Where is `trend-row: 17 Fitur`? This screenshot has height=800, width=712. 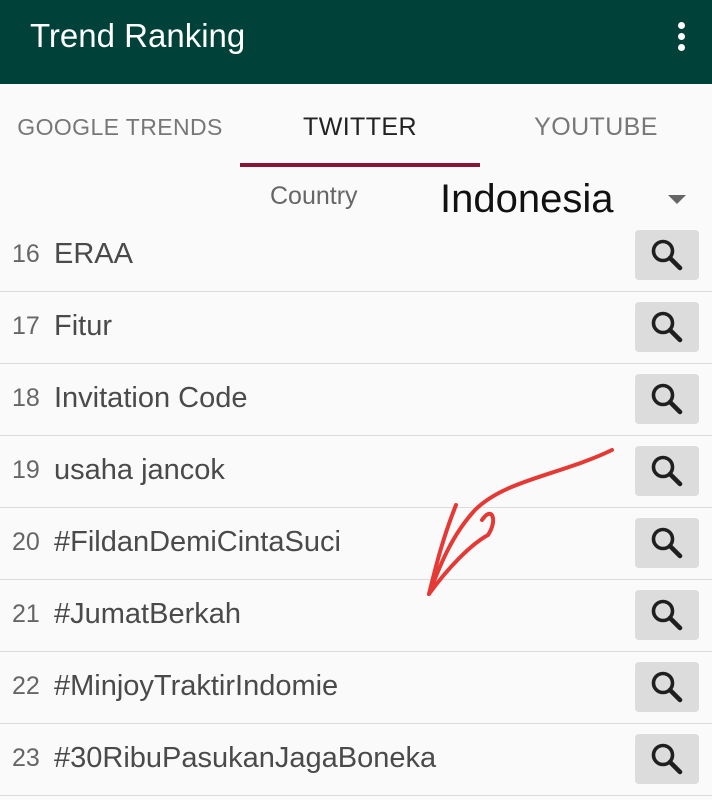
trend-row: 17 Fitur is located at coordinates (356, 328).